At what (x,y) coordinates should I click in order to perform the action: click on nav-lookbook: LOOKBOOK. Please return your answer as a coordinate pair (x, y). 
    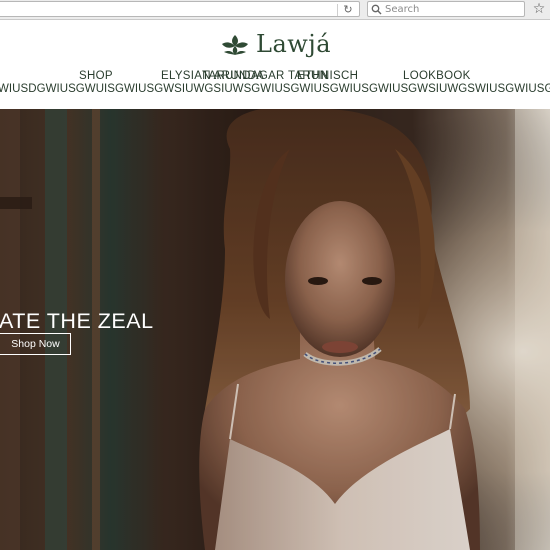
    Looking at the image, I should click on (437, 76).